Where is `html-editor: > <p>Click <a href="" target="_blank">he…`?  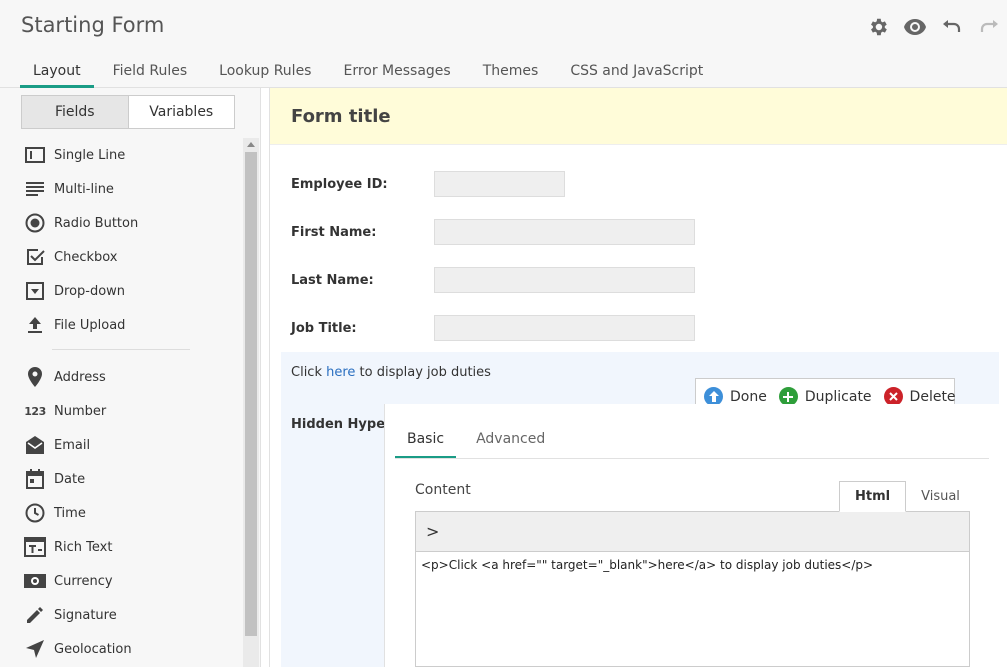 html-editor: > <p>Click <a href="" target="_blank">he… is located at coordinates (692, 589).